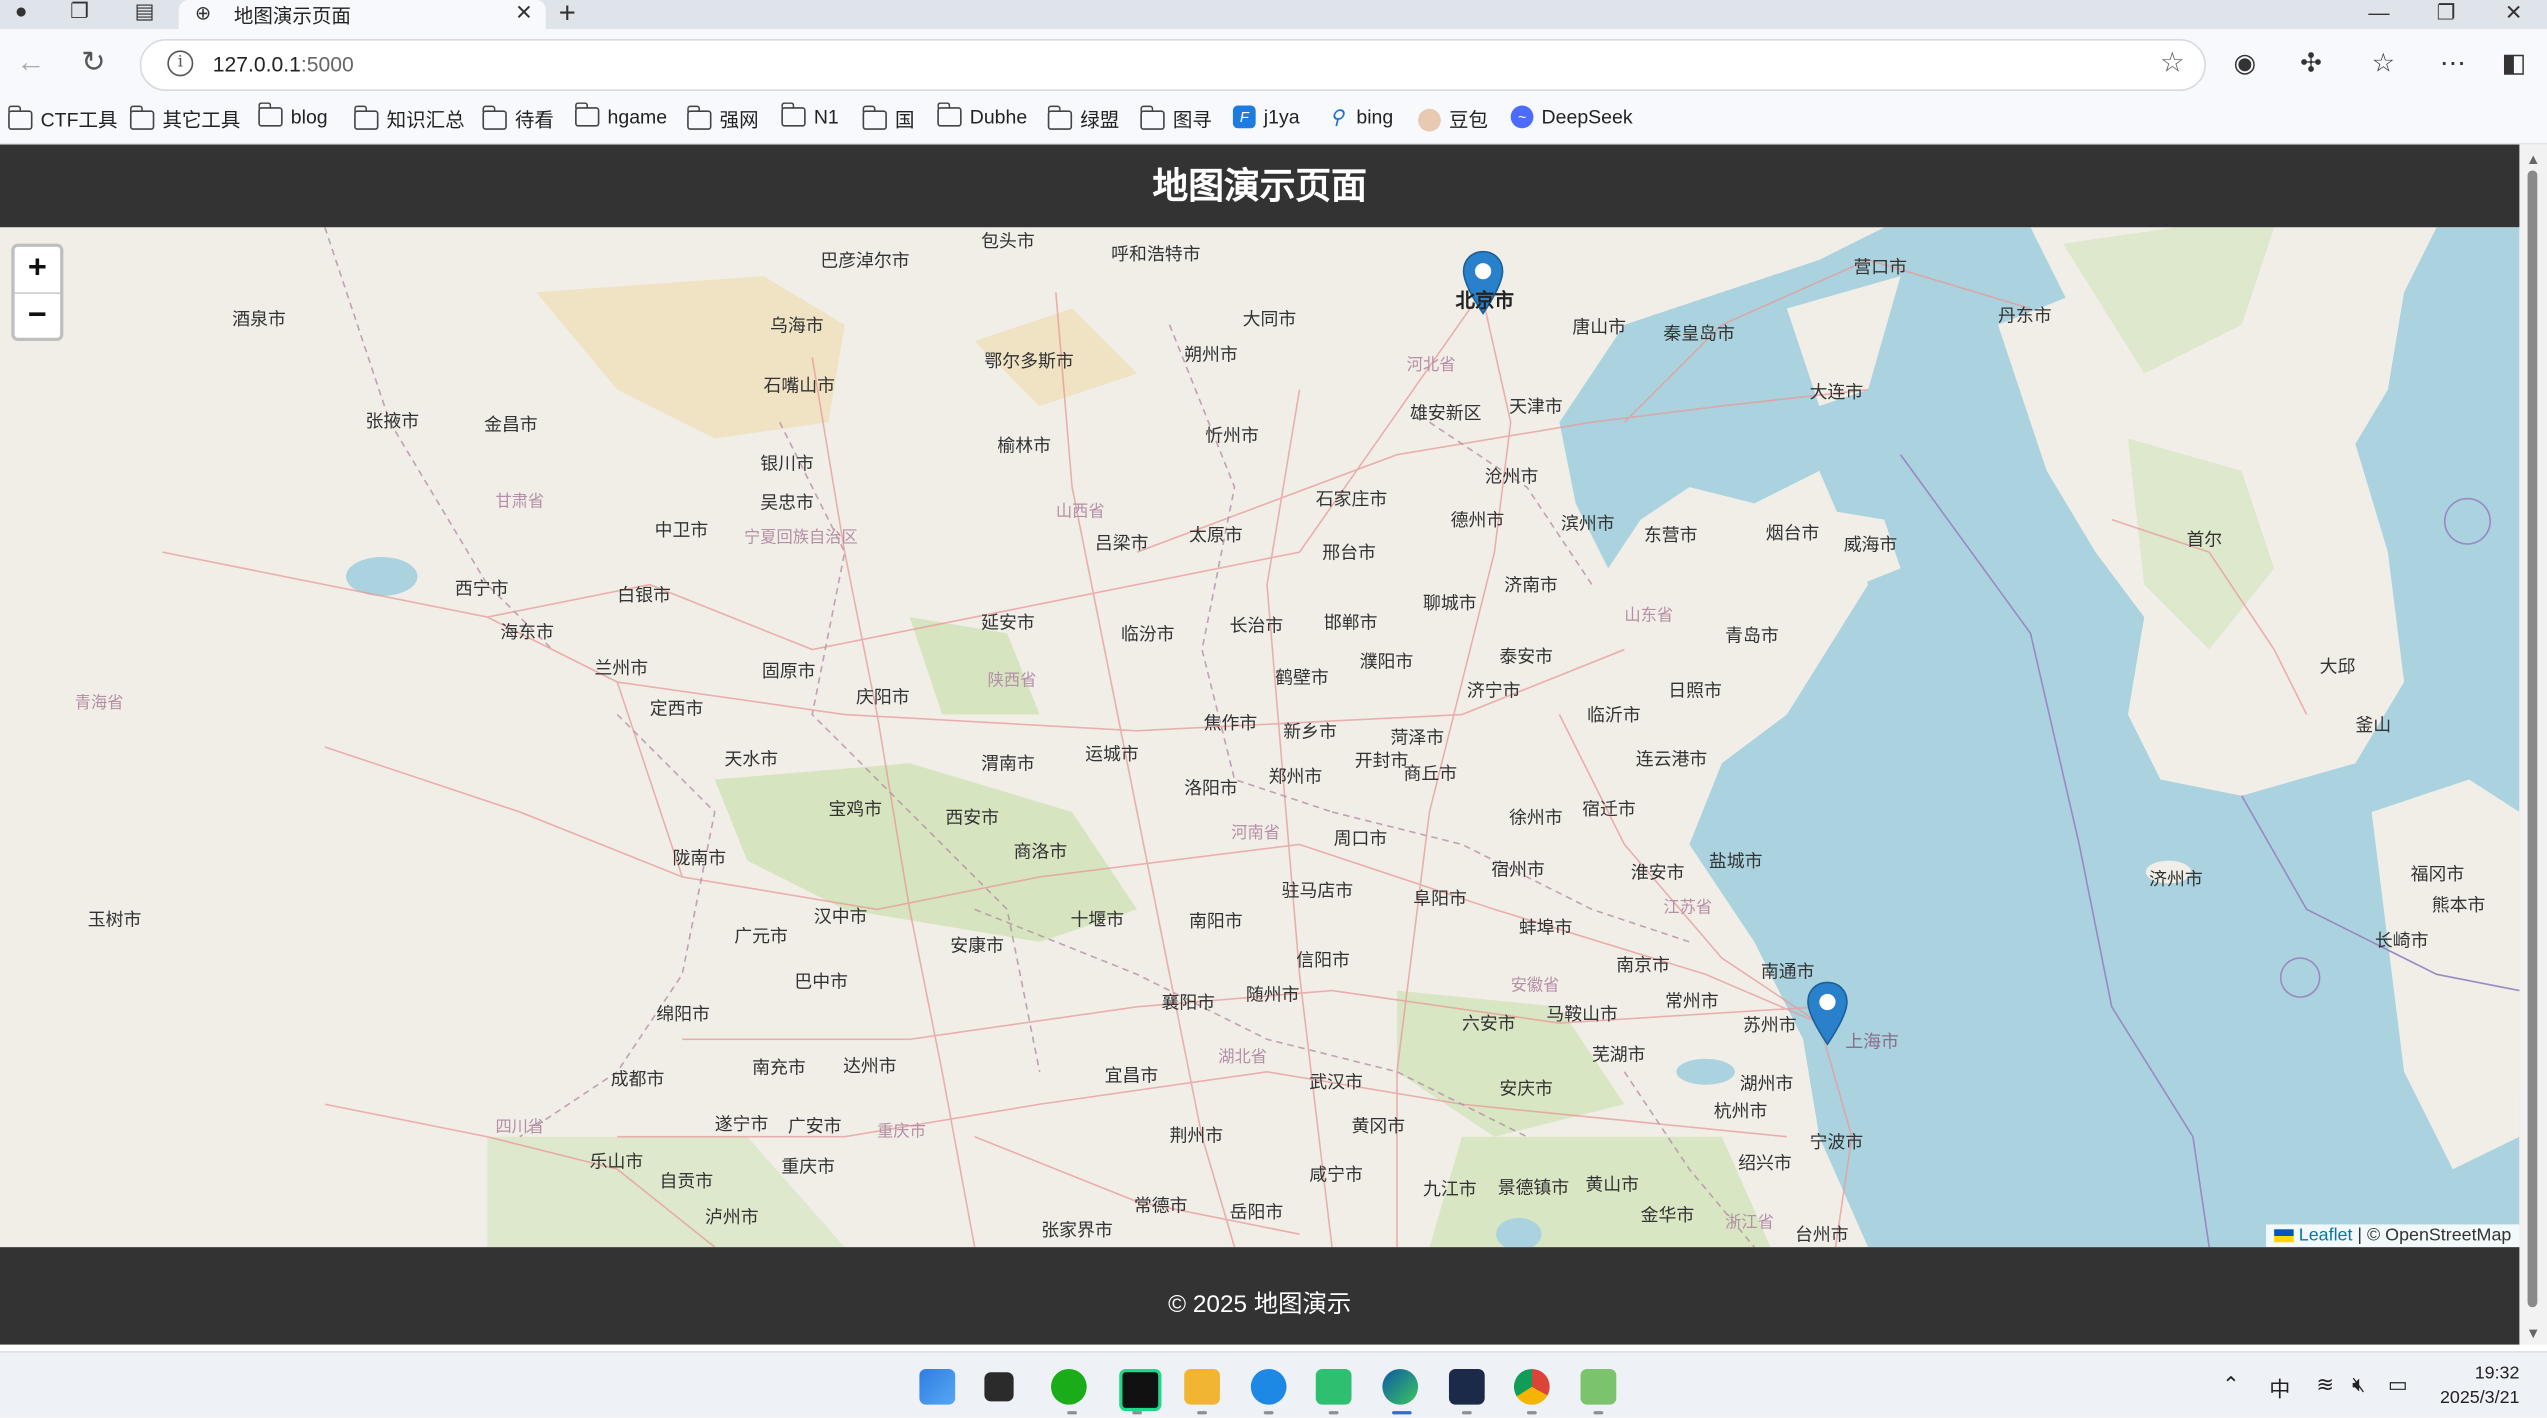 Image resolution: width=2547 pixels, height=1418 pixels. Describe the element at coordinates (93, 62) in the screenshot. I see `reload-icon: ↻` at that location.